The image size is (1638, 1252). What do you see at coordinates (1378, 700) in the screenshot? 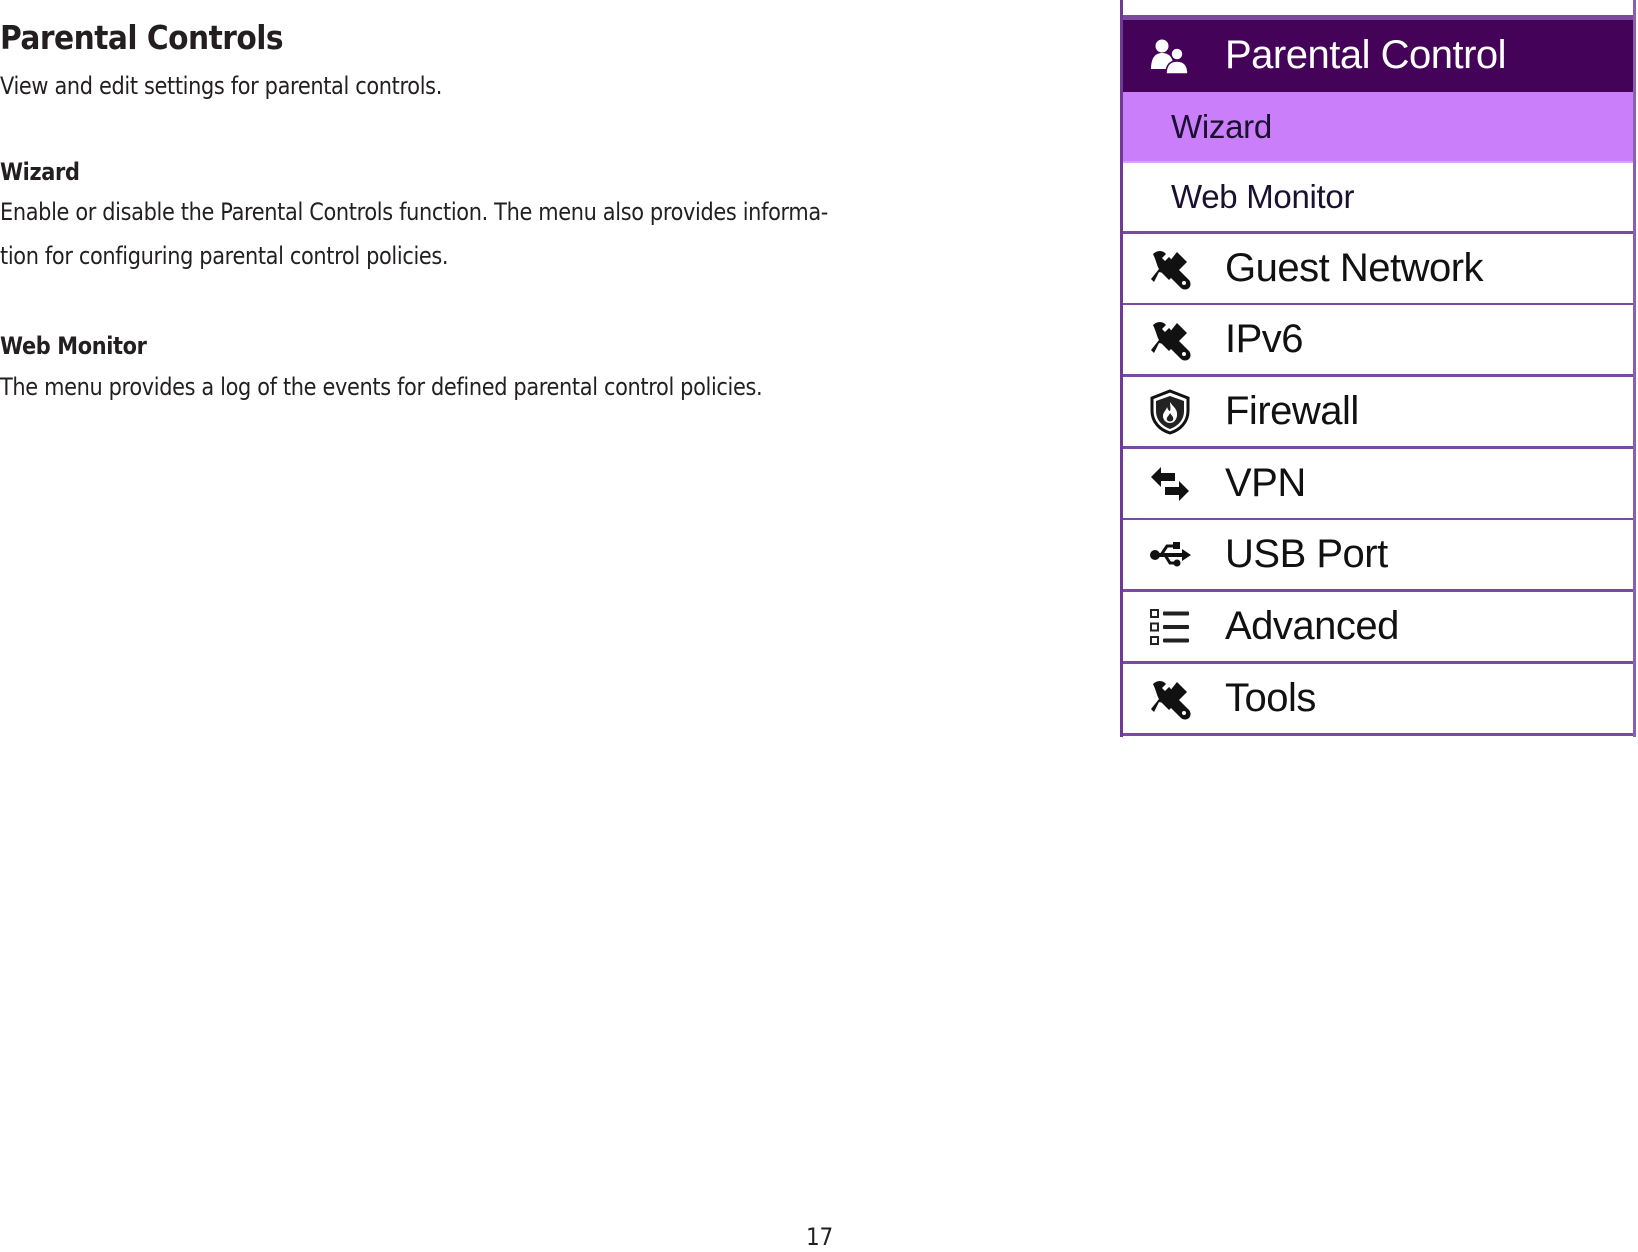
I see `menu-item-tools: Tools` at bounding box center [1378, 700].